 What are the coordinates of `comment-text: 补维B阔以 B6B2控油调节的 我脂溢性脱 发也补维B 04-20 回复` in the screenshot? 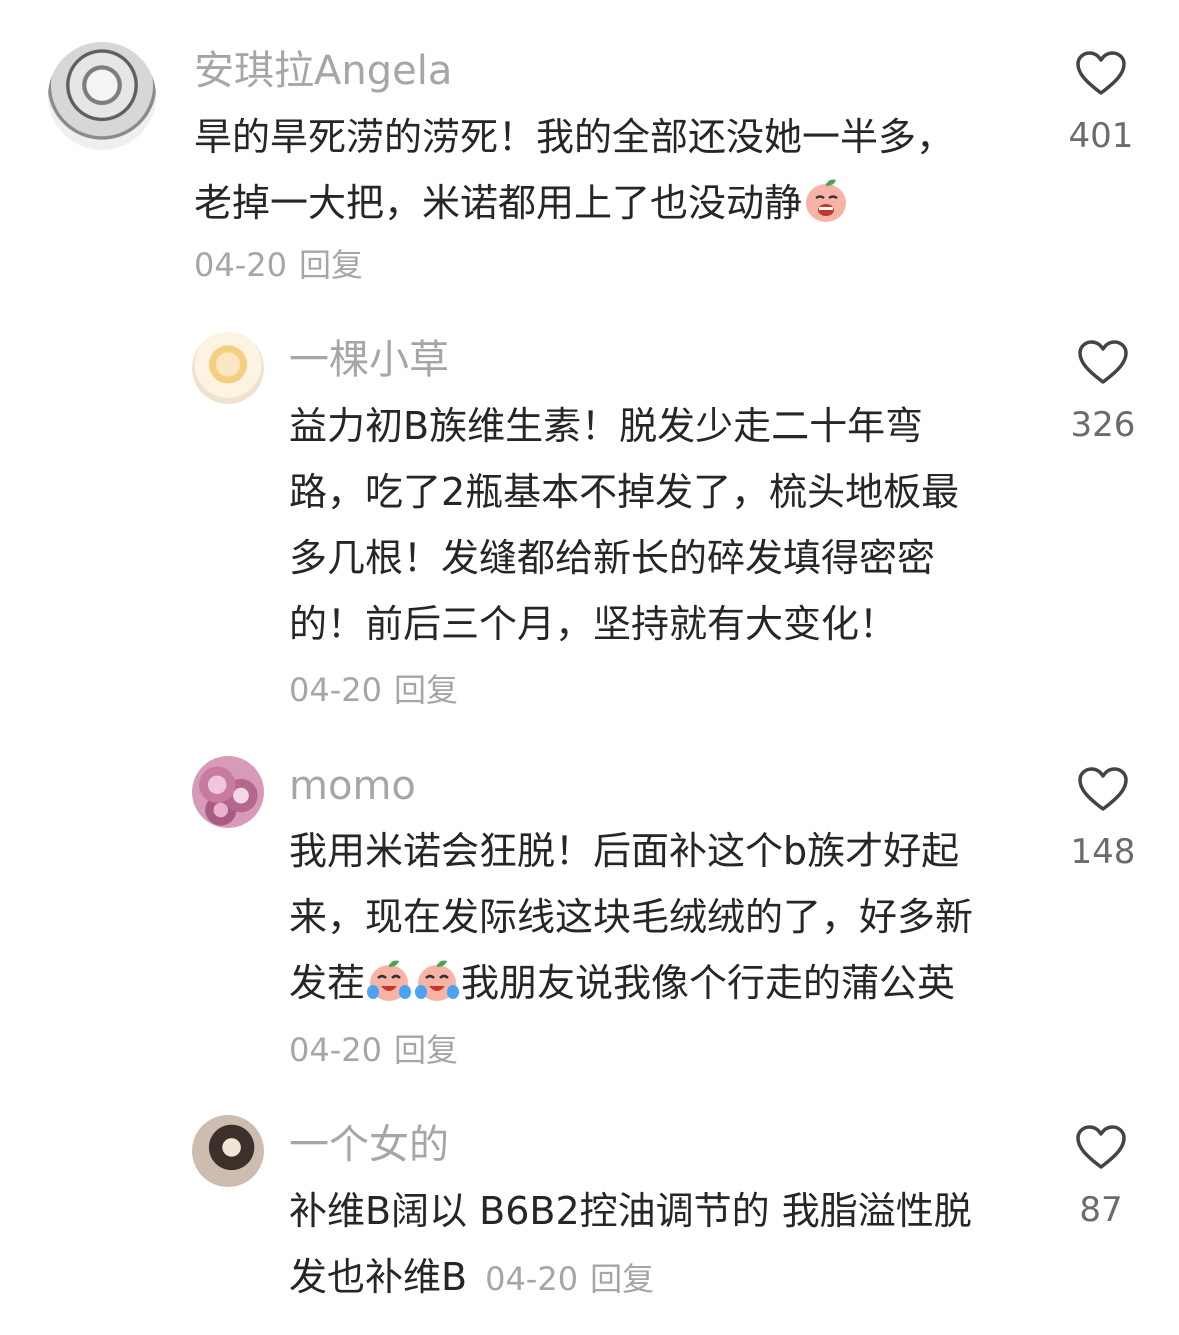 It's located at (674, 1245).